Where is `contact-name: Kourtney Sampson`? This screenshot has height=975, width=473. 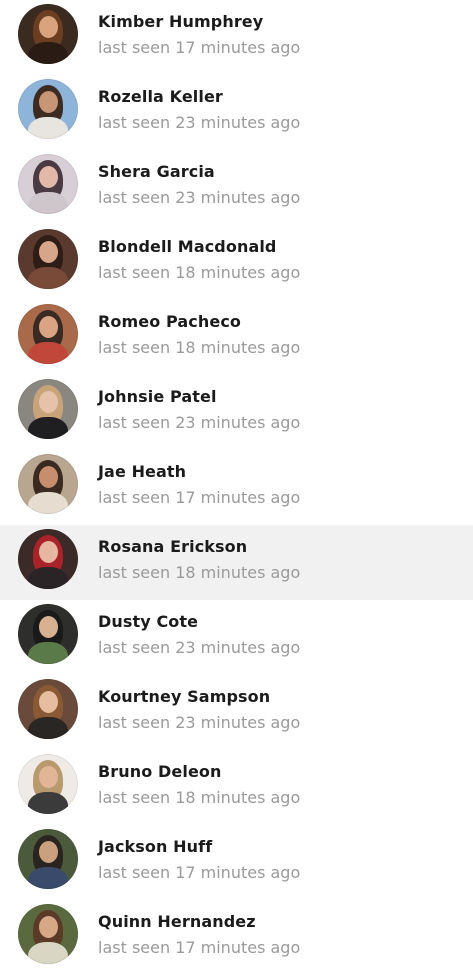
contact-name: Kourtney Sampson is located at coordinates (184, 696).